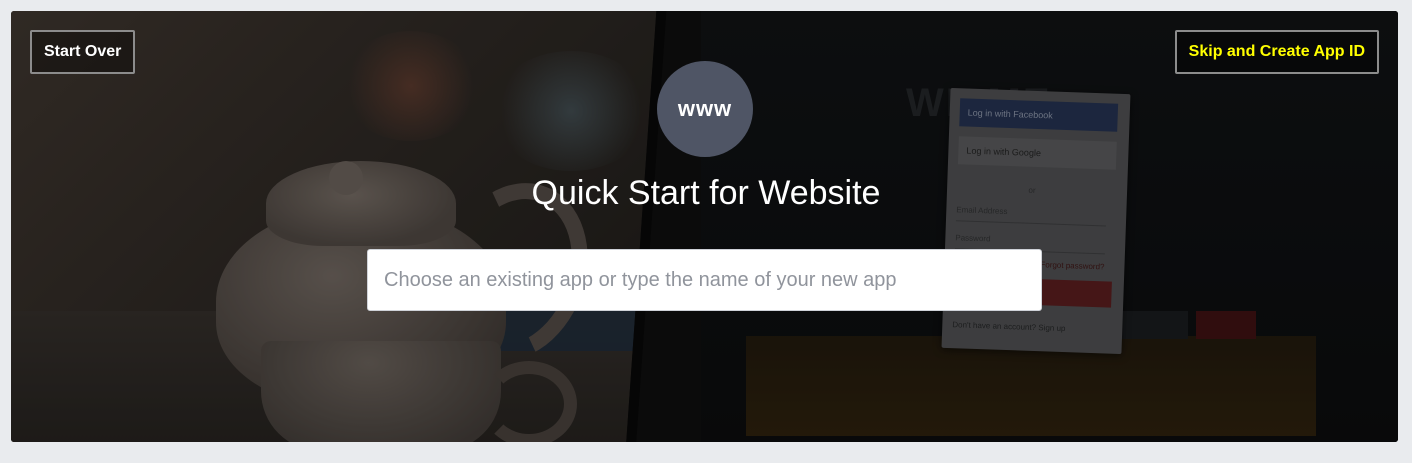  I want to click on skip-create-app-id-button: Skip and Create App ID, so click(1276, 52).